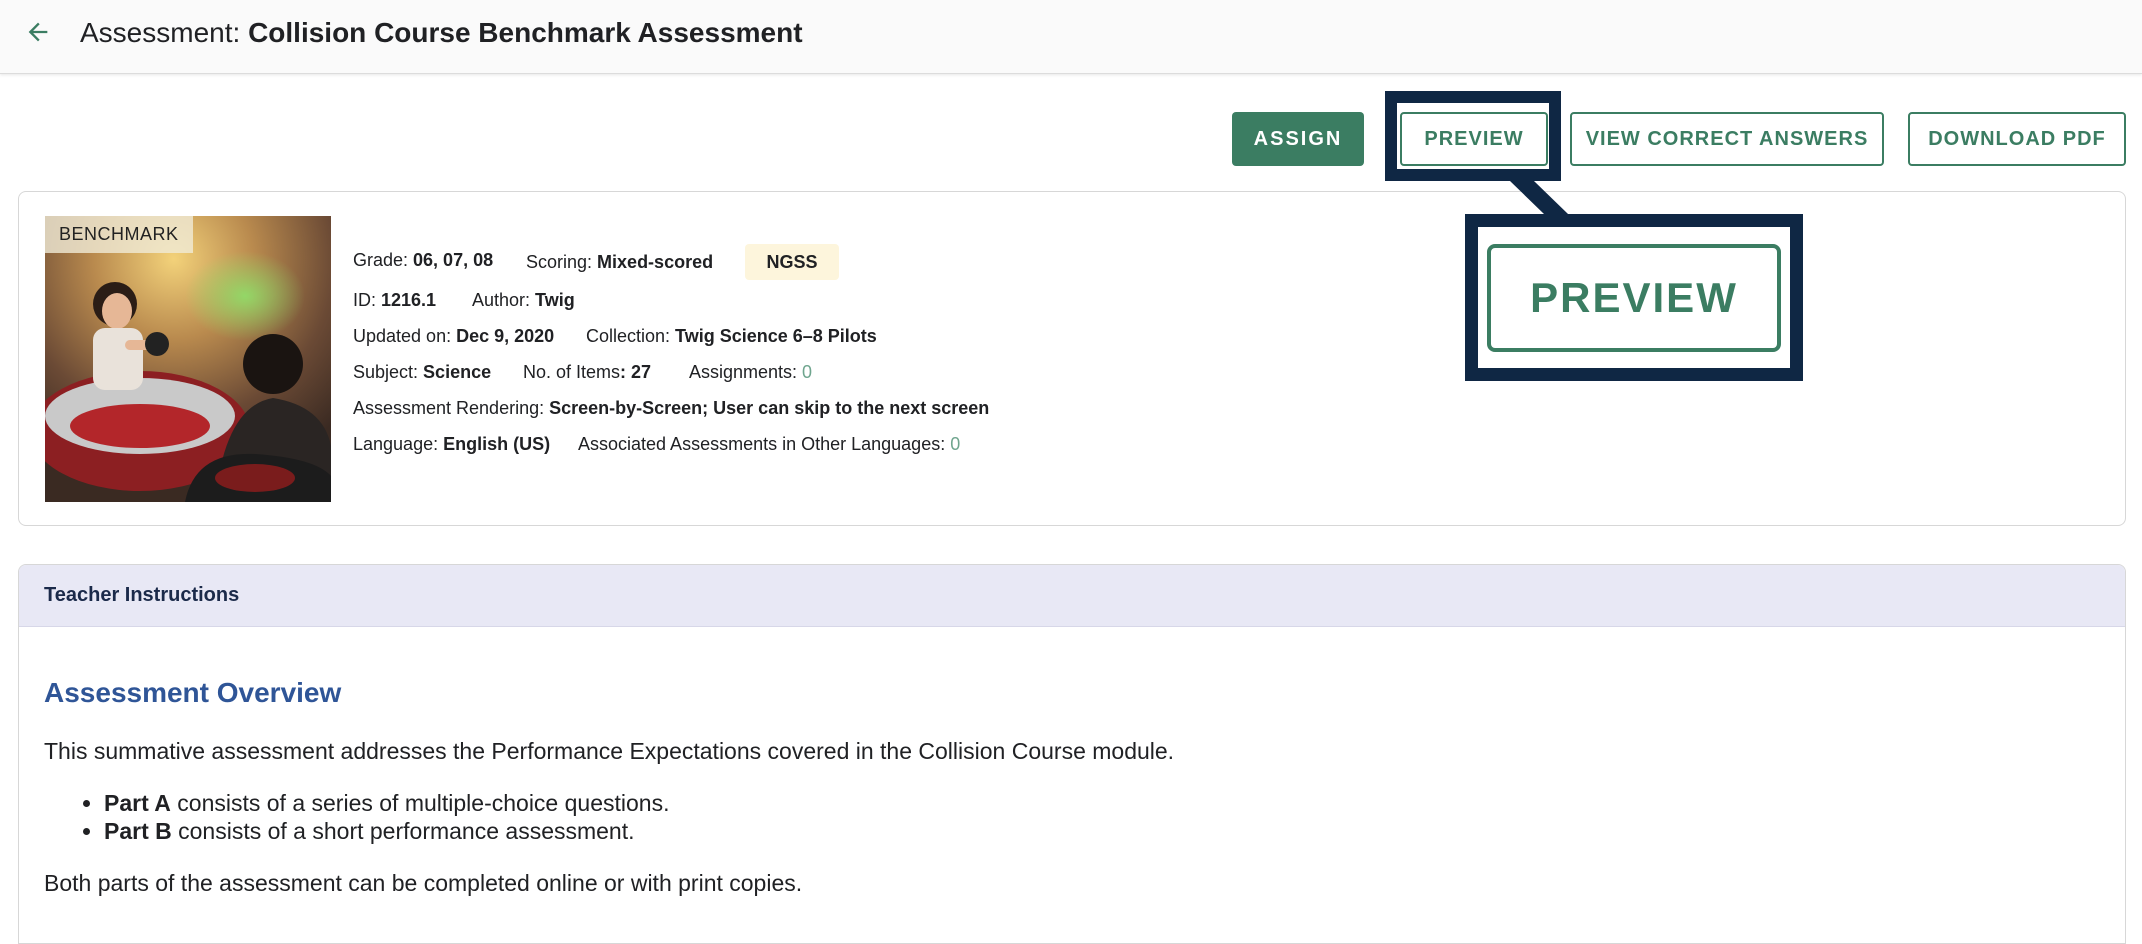  I want to click on teacher-instructions-header: Teacher Instructions, so click(1072, 596).